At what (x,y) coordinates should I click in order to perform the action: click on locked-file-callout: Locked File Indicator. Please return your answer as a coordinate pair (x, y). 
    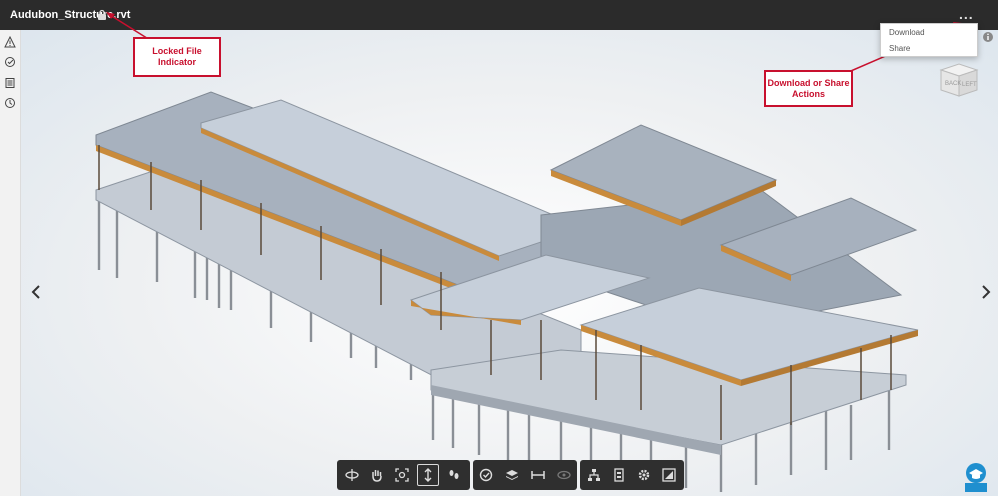
    Looking at the image, I should click on (177, 57).